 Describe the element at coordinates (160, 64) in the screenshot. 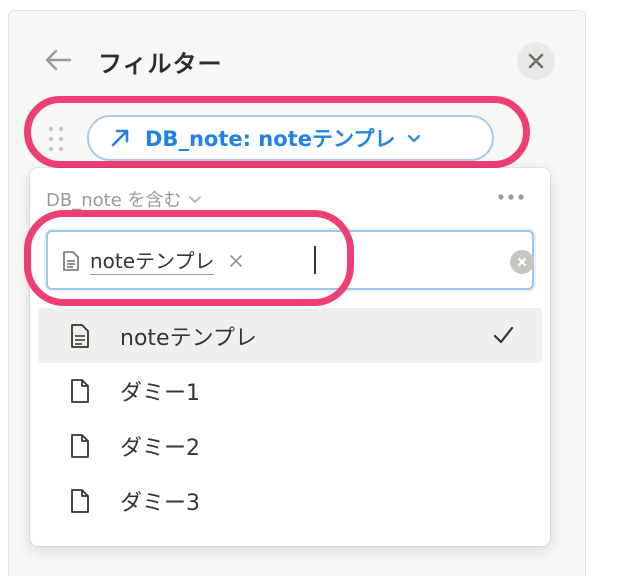

I see `panel-title: フィルター` at that location.